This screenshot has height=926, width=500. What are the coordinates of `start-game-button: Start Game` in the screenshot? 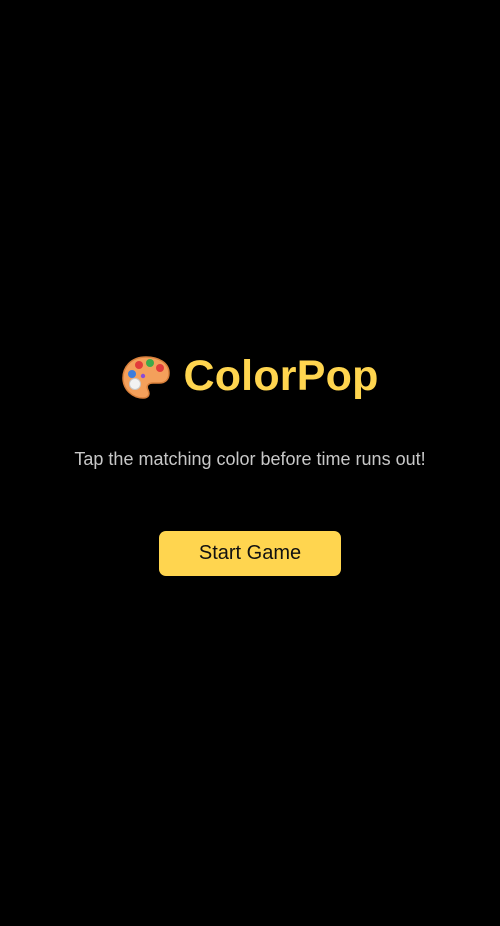 It's located at (250, 553).